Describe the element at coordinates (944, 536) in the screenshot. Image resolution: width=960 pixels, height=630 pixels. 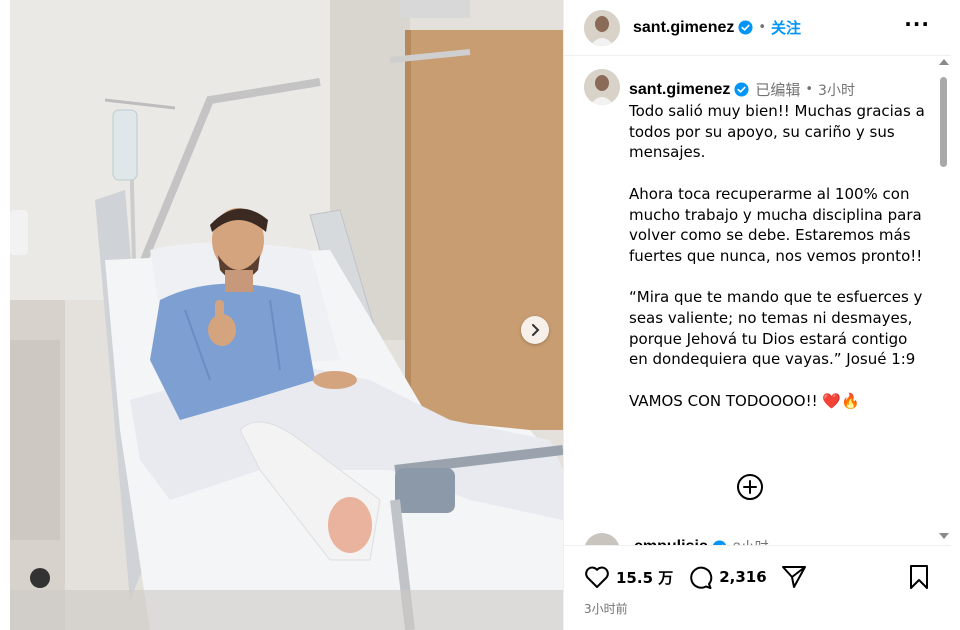
I see `scroll-down-arrow-icon` at that location.